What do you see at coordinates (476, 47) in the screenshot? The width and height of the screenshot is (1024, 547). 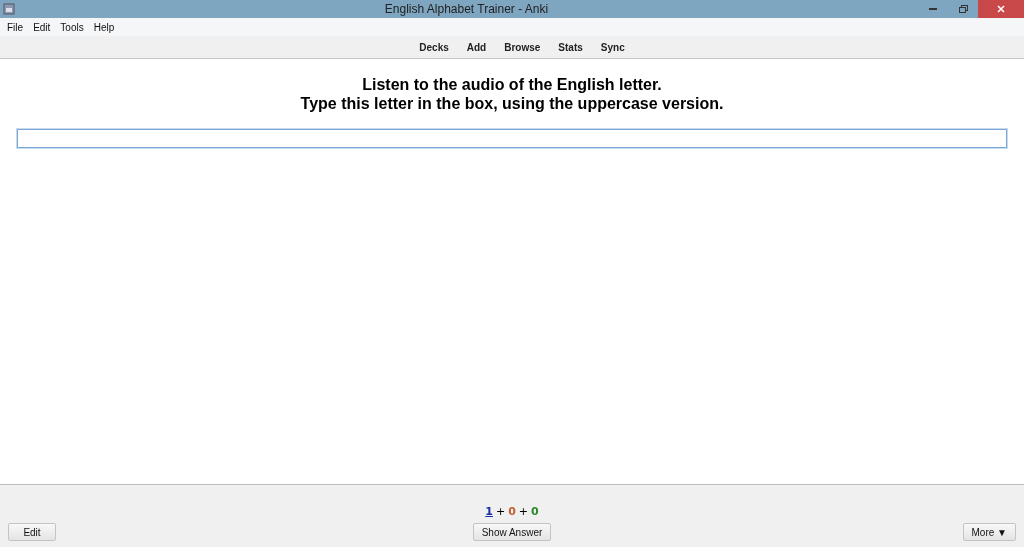 I see `toolbar-link: Add` at bounding box center [476, 47].